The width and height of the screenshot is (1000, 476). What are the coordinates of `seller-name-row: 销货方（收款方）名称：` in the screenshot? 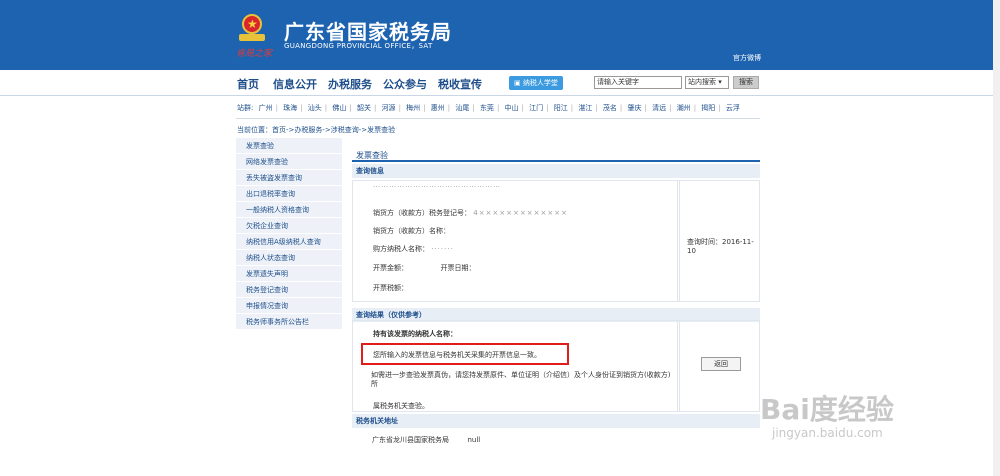 It's located at (411, 231).